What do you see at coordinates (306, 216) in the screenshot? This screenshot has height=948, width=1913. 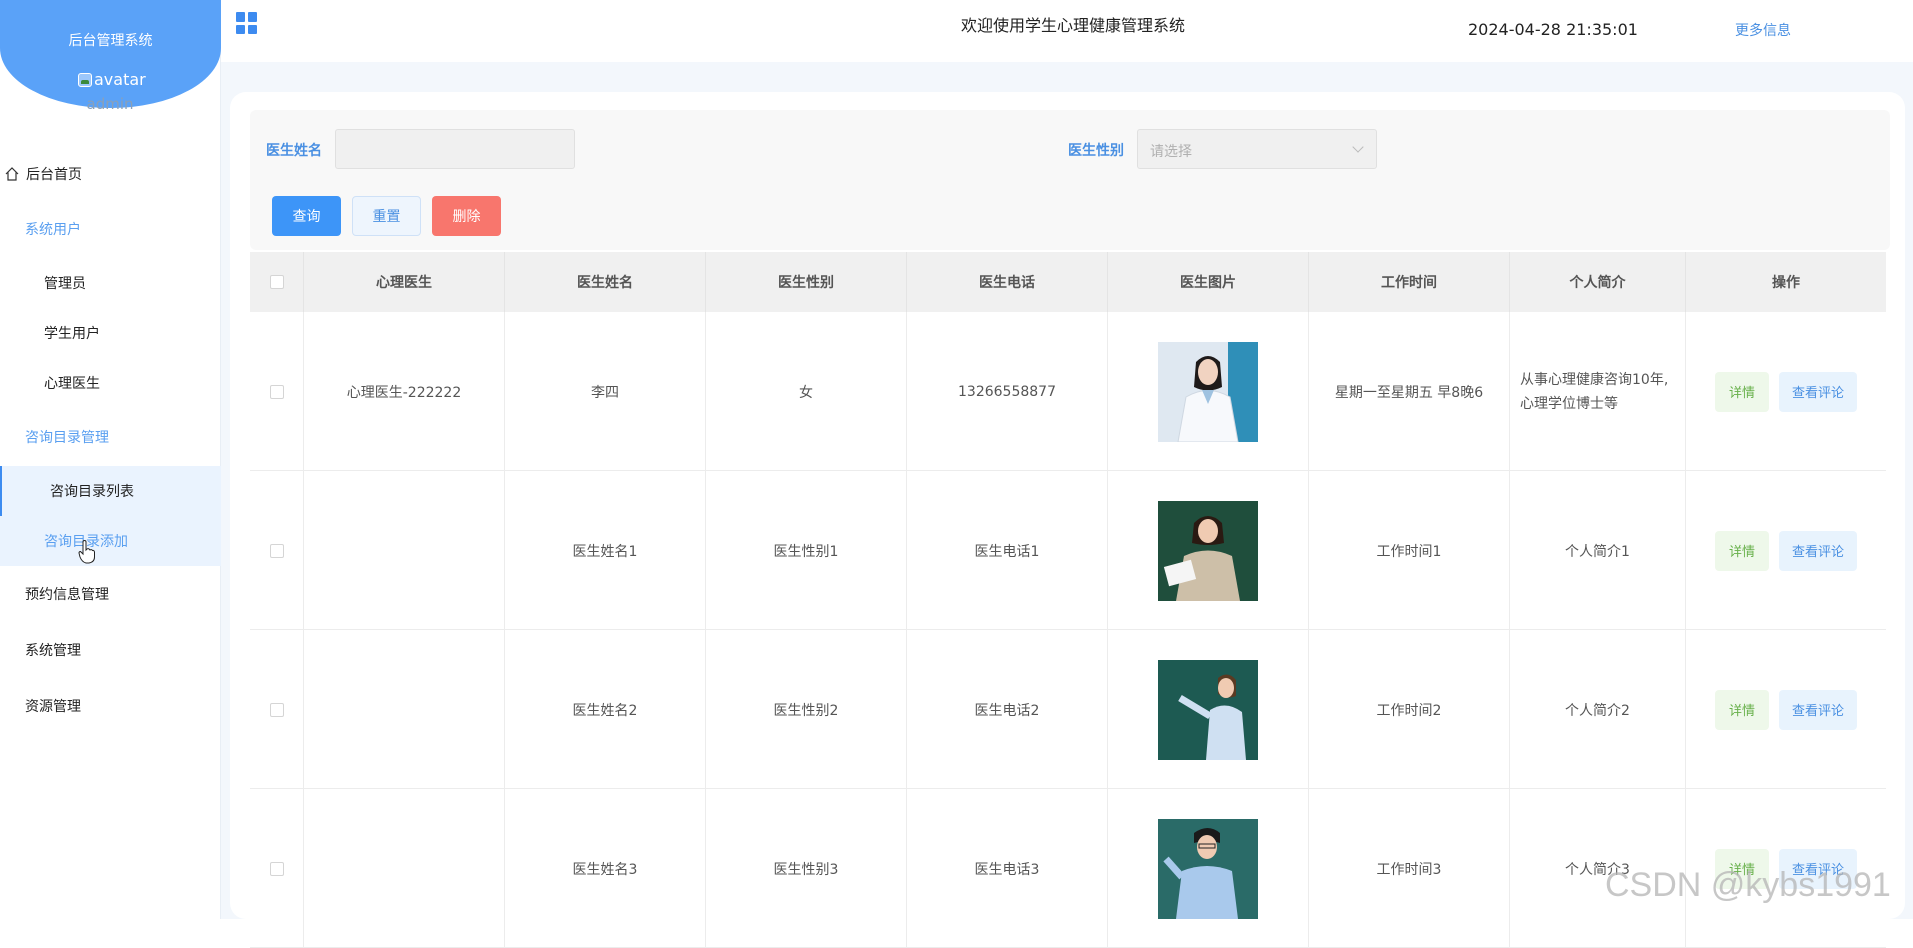 I see `query-button: 查询` at bounding box center [306, 216].